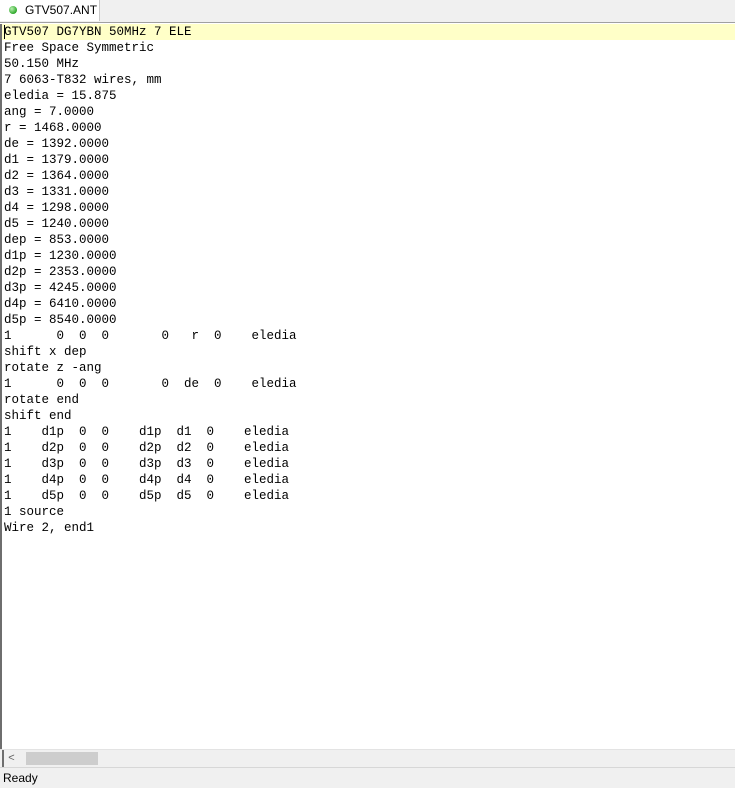  What do you see at coordinates (367, 11) in the screenshot?
I see `tab-bar: GTV507.ANT` at bounding box center [367, 11].